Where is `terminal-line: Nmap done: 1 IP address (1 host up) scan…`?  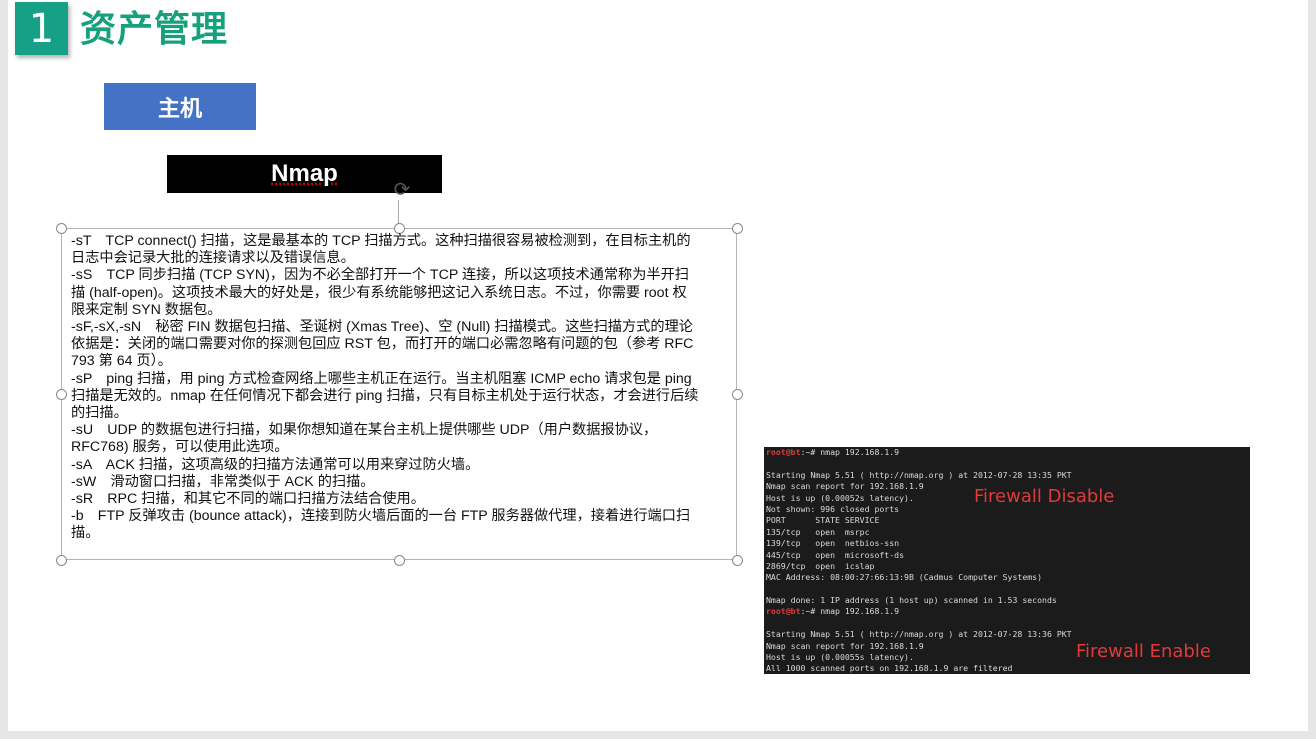
terminal-line: Nmap done: 1 IP address (1 host up) scan… is located at coordinates (911, 600).